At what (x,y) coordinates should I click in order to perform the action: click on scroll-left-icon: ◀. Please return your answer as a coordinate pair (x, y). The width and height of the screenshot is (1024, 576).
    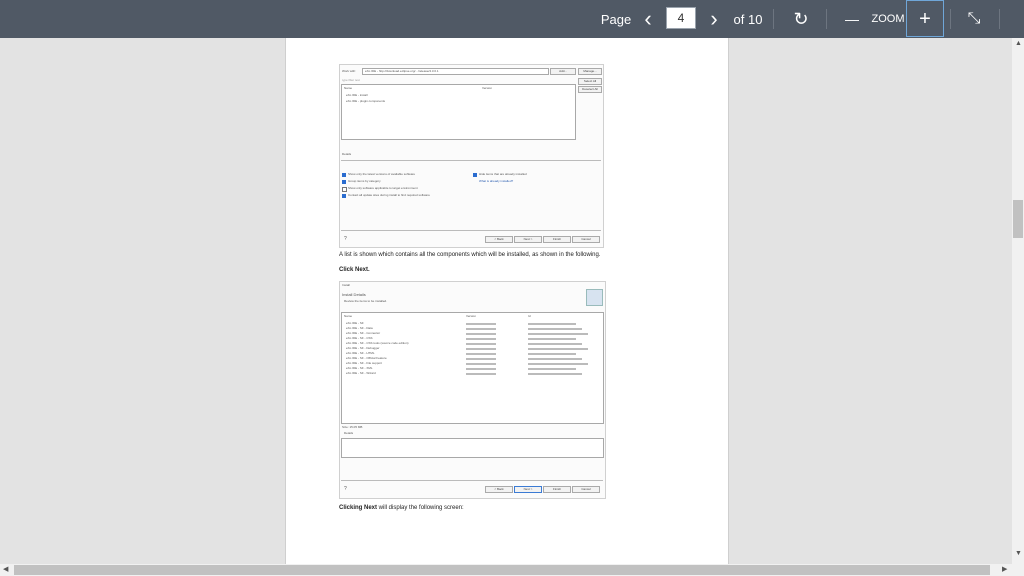
    Looking at the image, I should click on (5, 569).